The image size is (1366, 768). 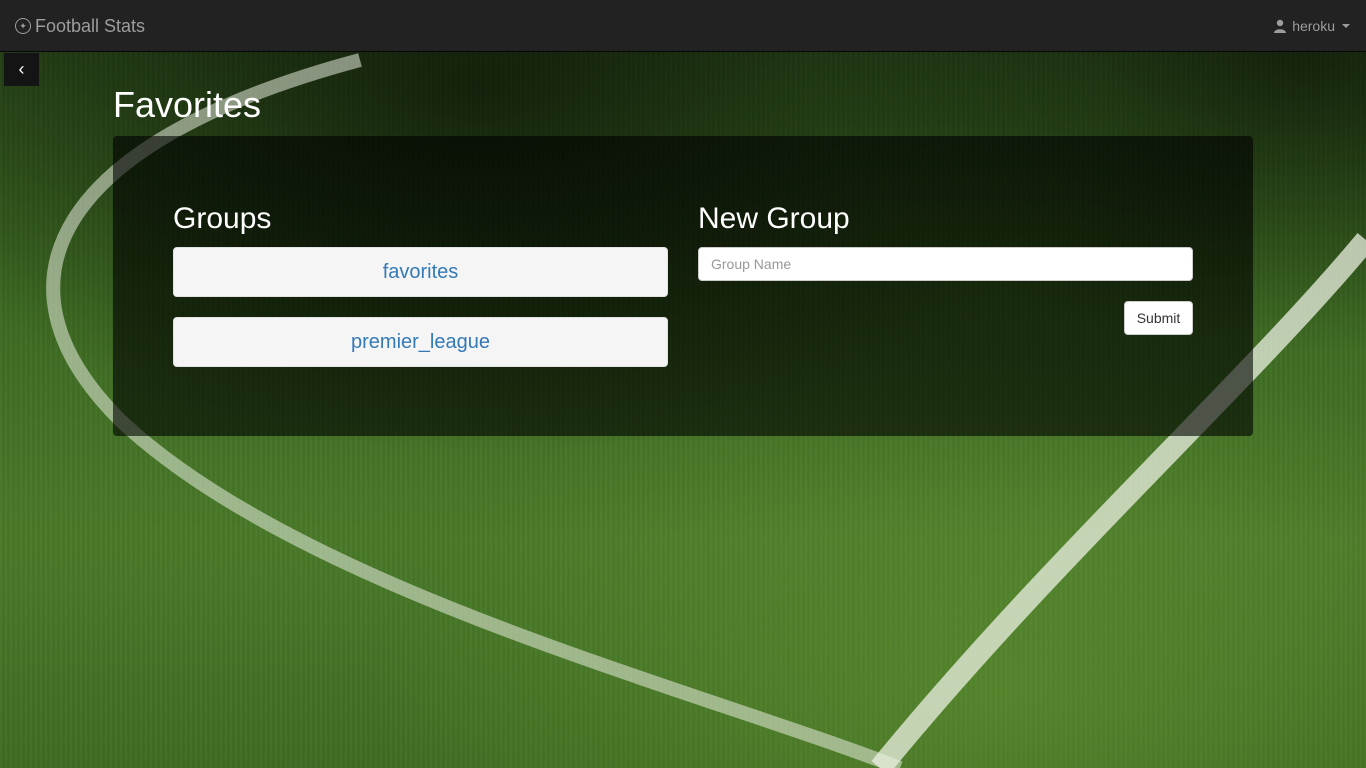 I want to click on user-icon, so click(x=1280, y=26).